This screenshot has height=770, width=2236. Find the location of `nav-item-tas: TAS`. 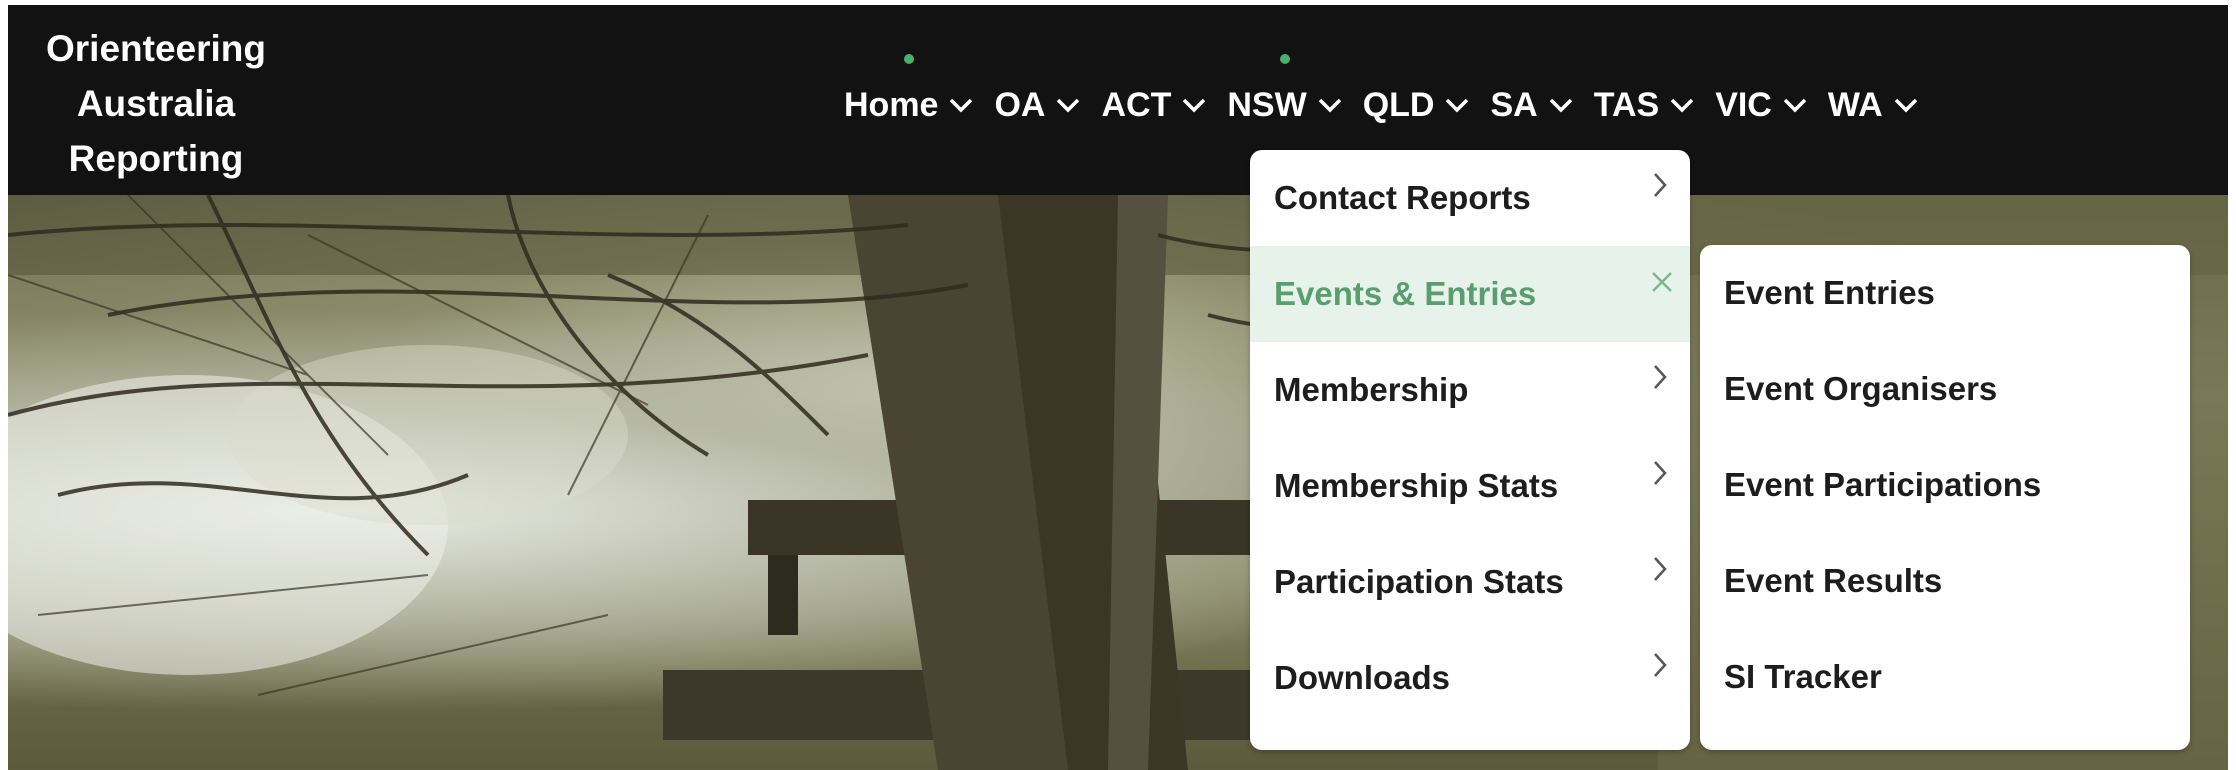

nav-item-tas: TAS is located at coordinates (1644, 105).